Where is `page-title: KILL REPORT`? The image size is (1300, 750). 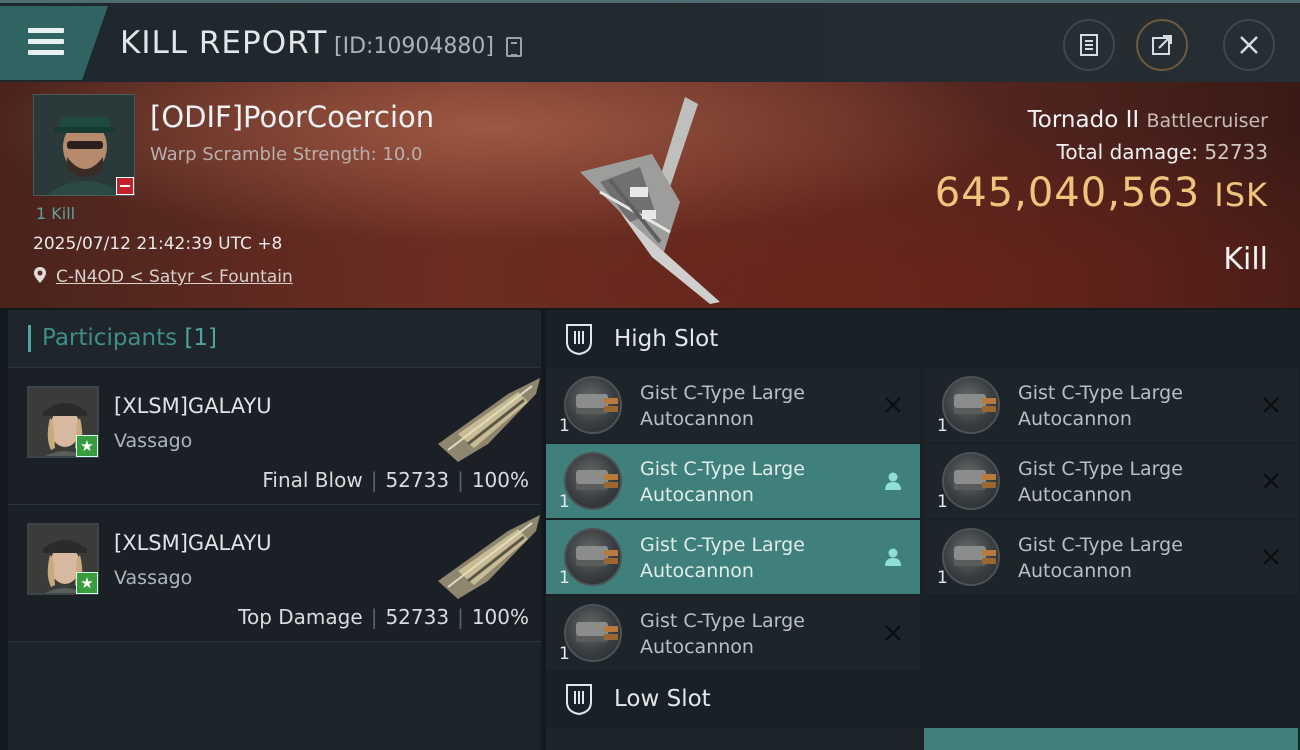 page-title: KILL REPORT is located at coordinates (224, 43).